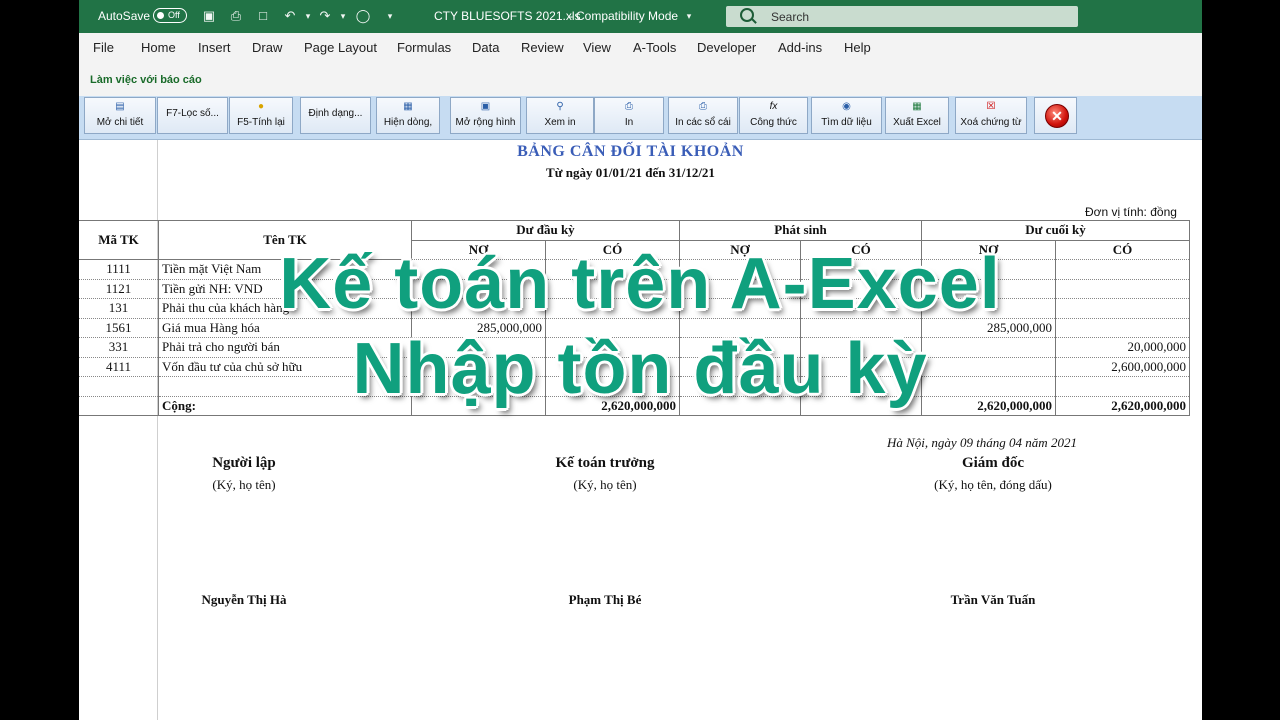  I want to click on lightbulb-icon: ●, so click(261, 106).